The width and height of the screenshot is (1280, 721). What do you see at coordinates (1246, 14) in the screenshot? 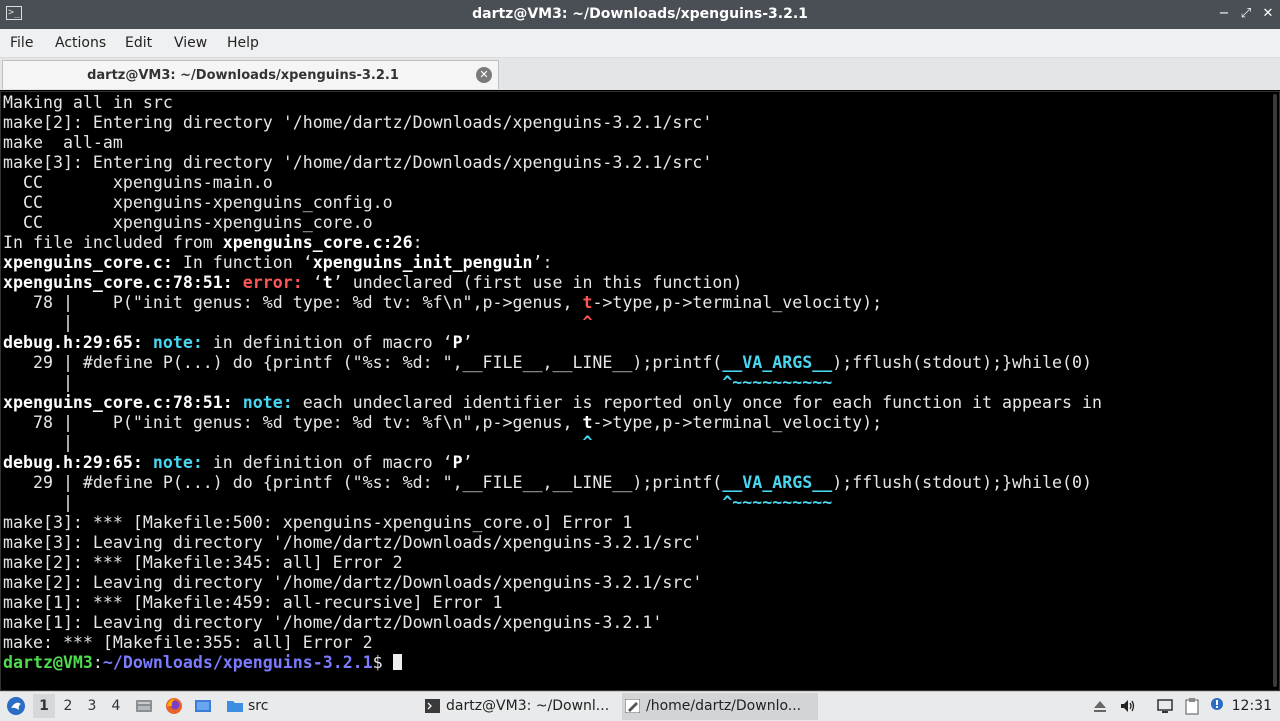
I see `maximize-button: ⤢` at bounding box center [1246, 14].